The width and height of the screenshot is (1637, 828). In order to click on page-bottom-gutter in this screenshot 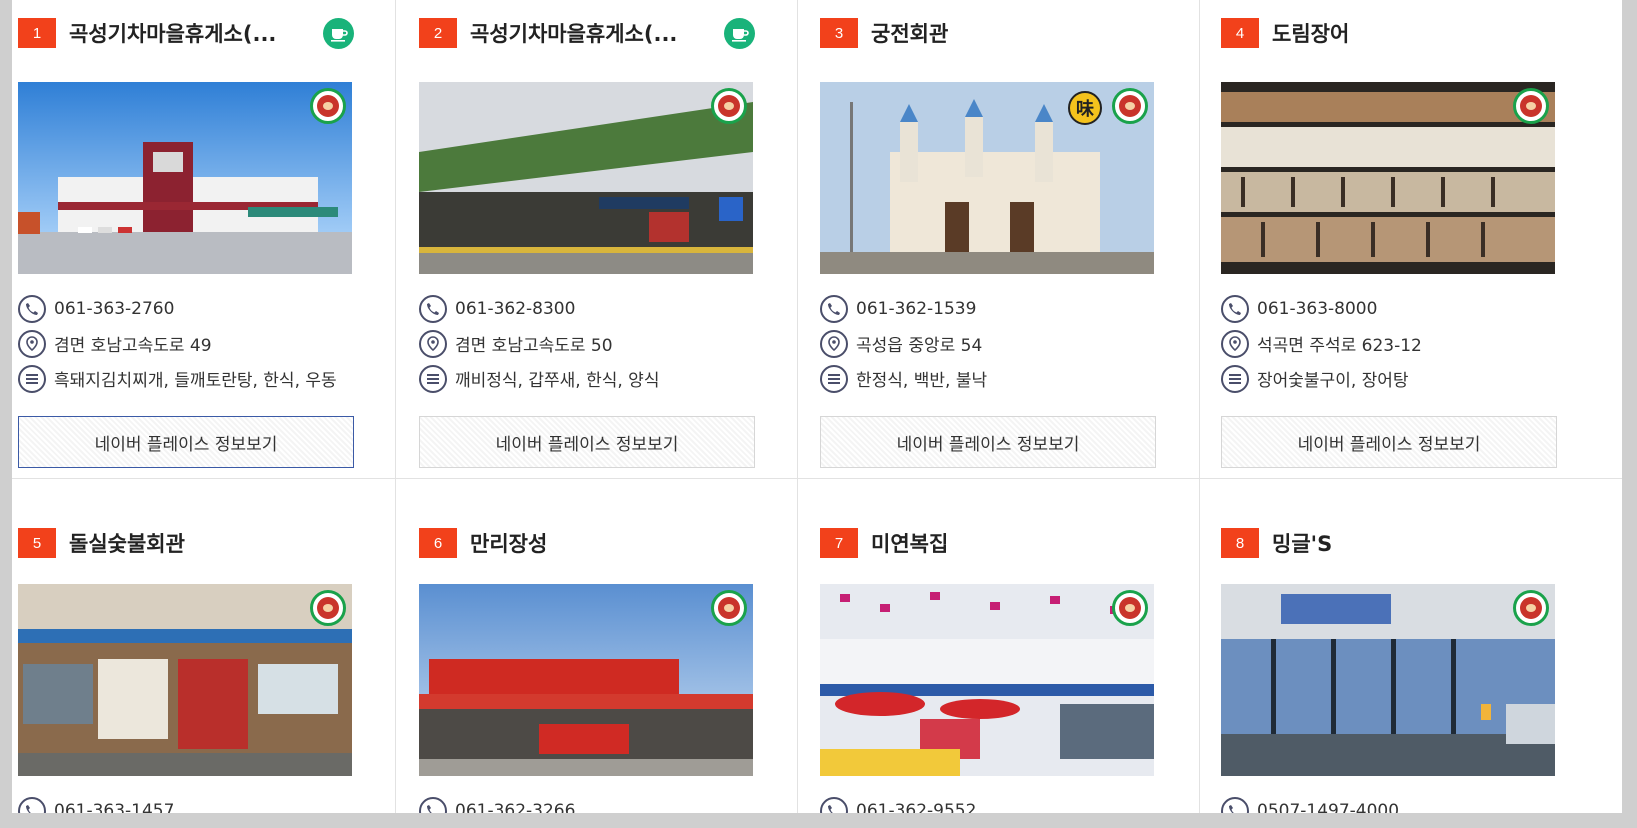, I will do `click(818, 820)`.